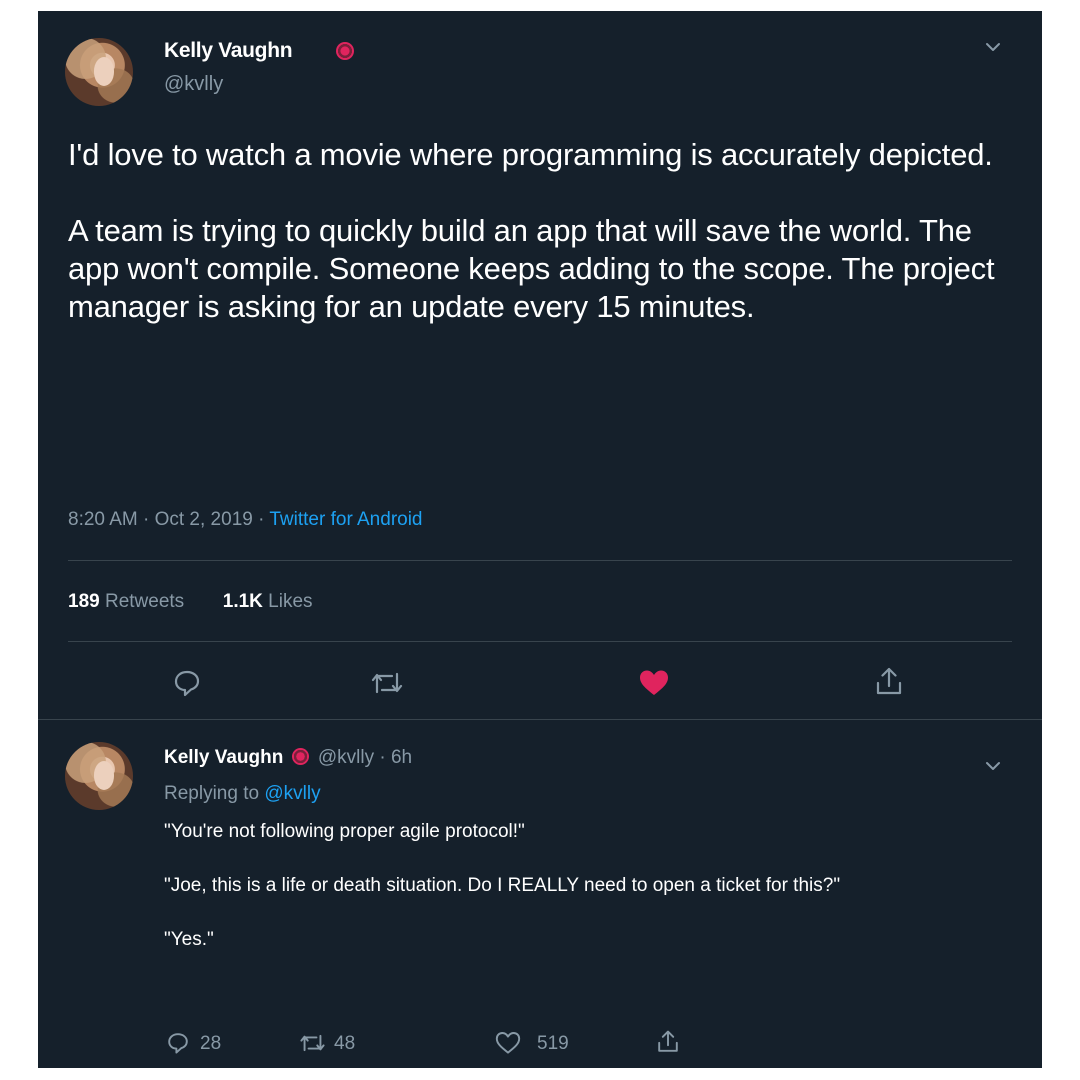 This screenshot has height=1080, width=1080. I want to click on replying-handle: @kvlly, so click(292, 793).